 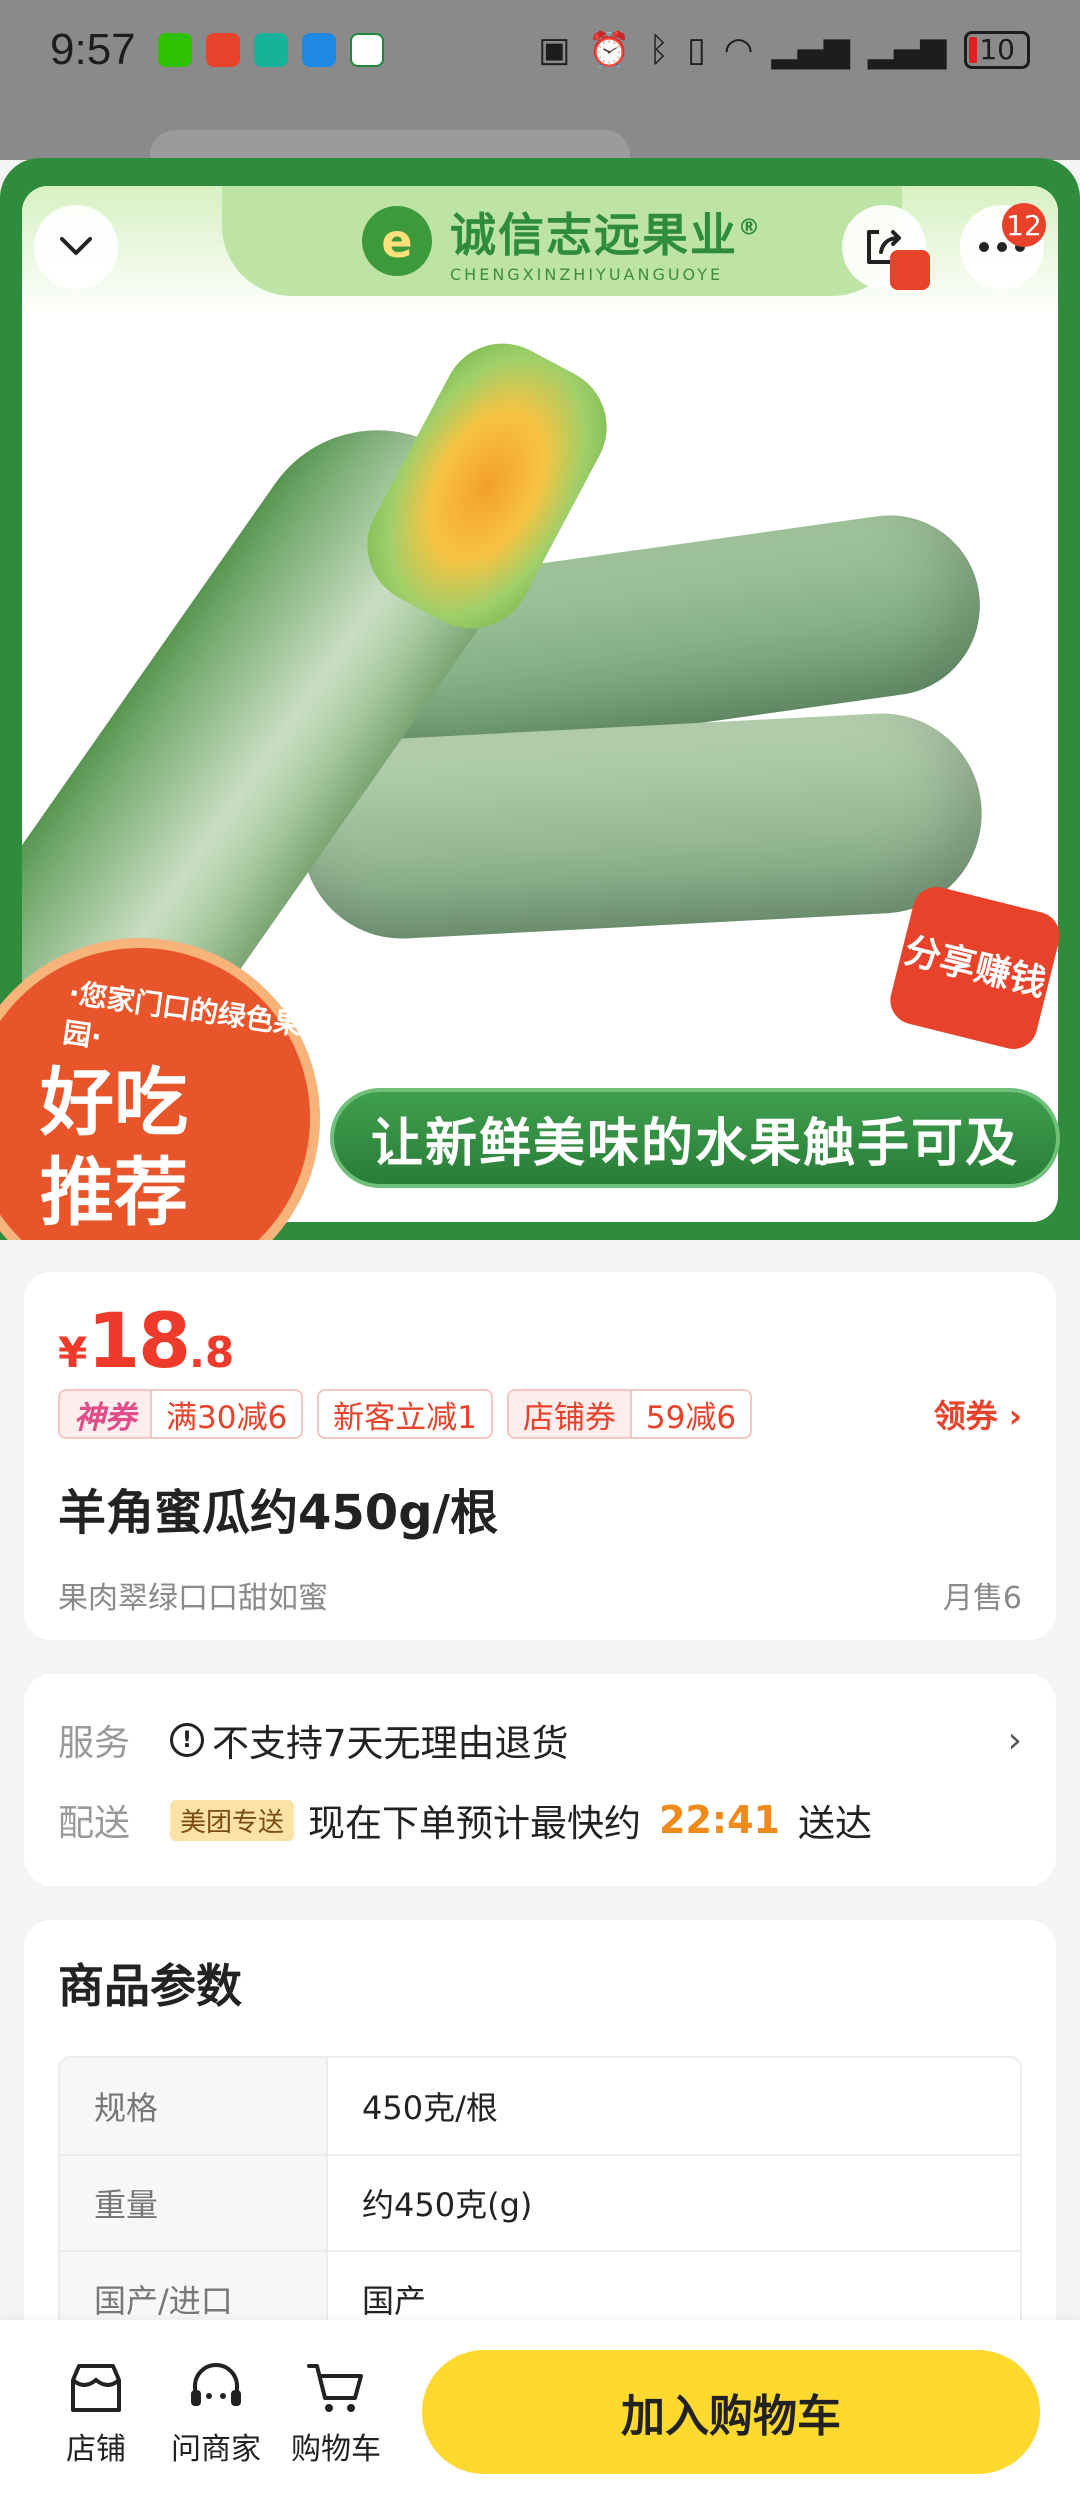 What do you see at coordinates (212, 1352) in the screenshot?
I see `price-decimal: .8` at bounding box center [212, 1352].